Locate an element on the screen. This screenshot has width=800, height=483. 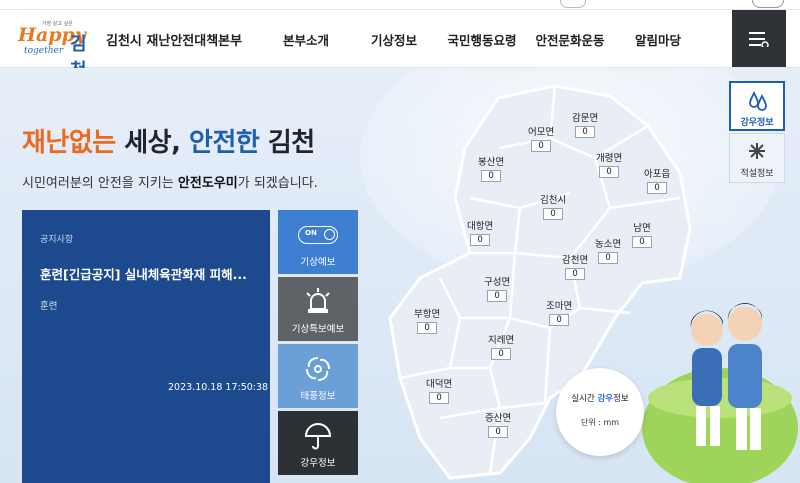
region-daehang: 대항면 0 is located at coordinates (480, 232).